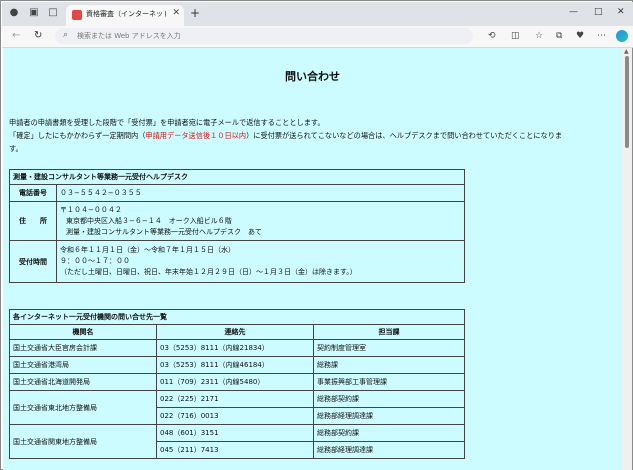 Image resolution: width=633 pixels, height=470 pixels. Describe the element at coordinates (622, 36) in the screenshot. I see `copilot-icon` at that location.